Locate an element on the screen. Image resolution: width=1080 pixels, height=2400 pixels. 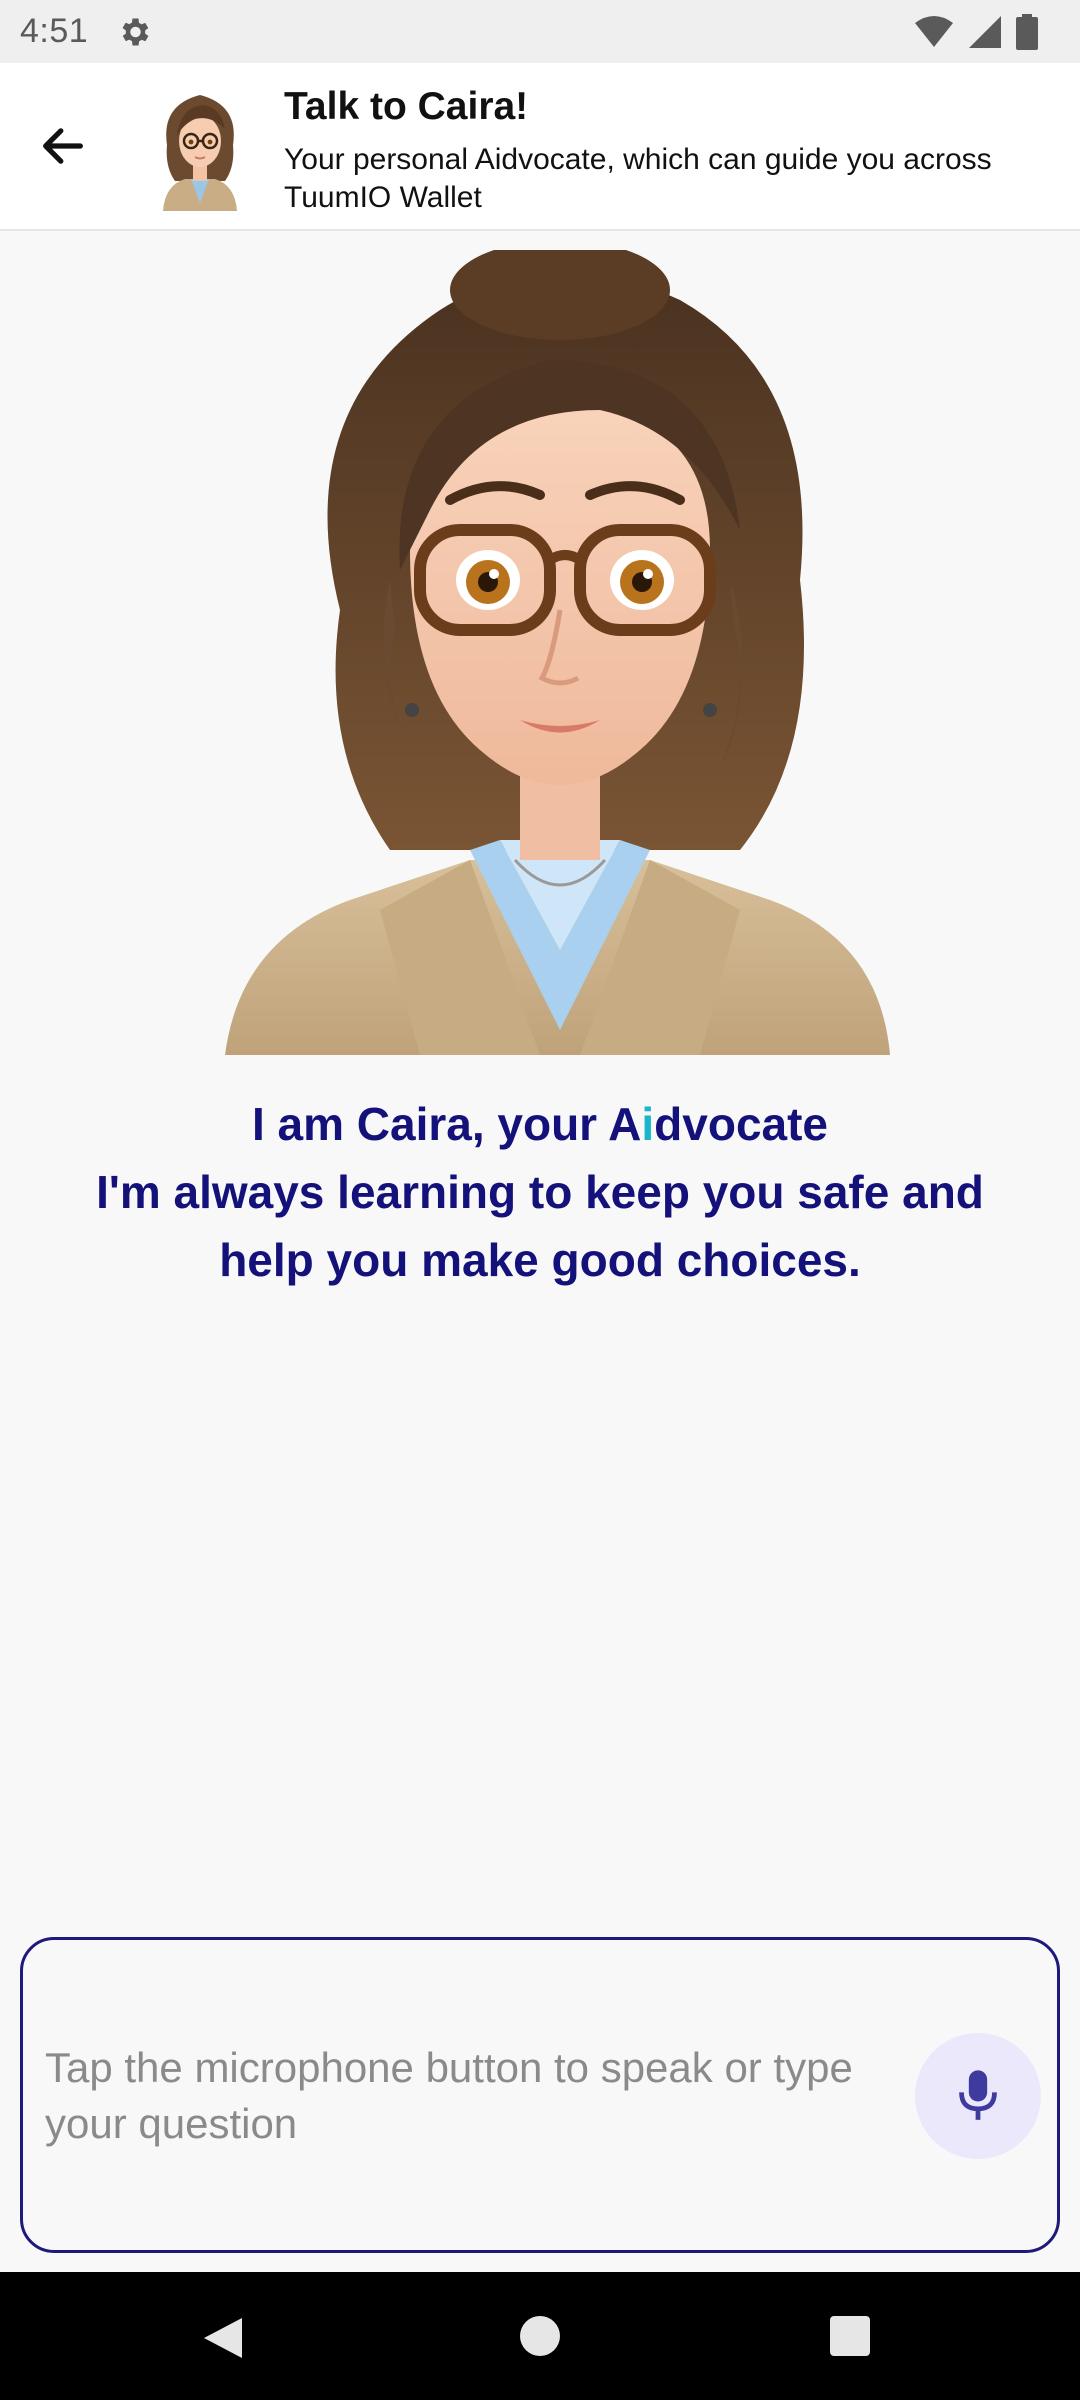
microphone-button is located at coordinates (978, 2096).